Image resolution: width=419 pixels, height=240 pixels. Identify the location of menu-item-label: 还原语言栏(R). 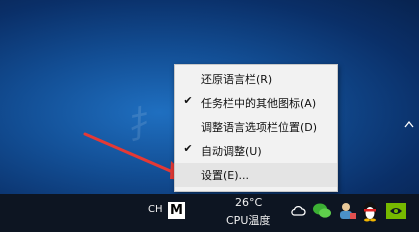
(237, 79).